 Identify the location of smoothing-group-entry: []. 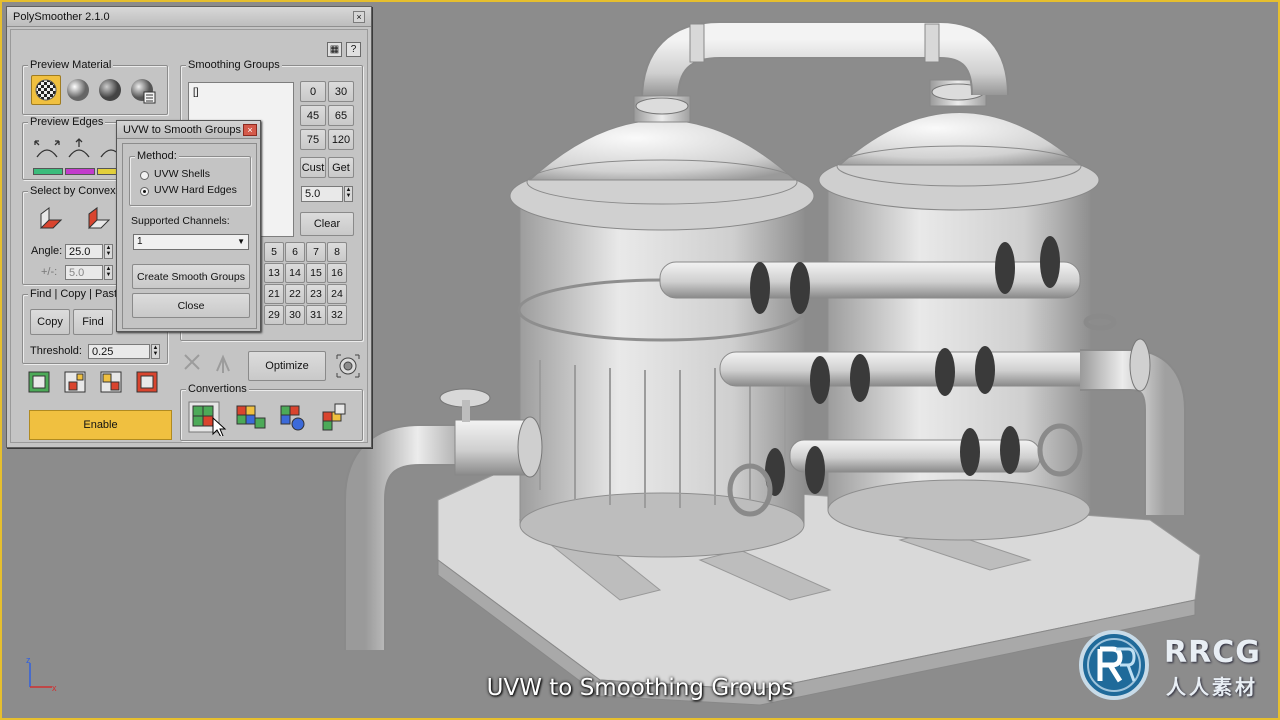
(196, 92).